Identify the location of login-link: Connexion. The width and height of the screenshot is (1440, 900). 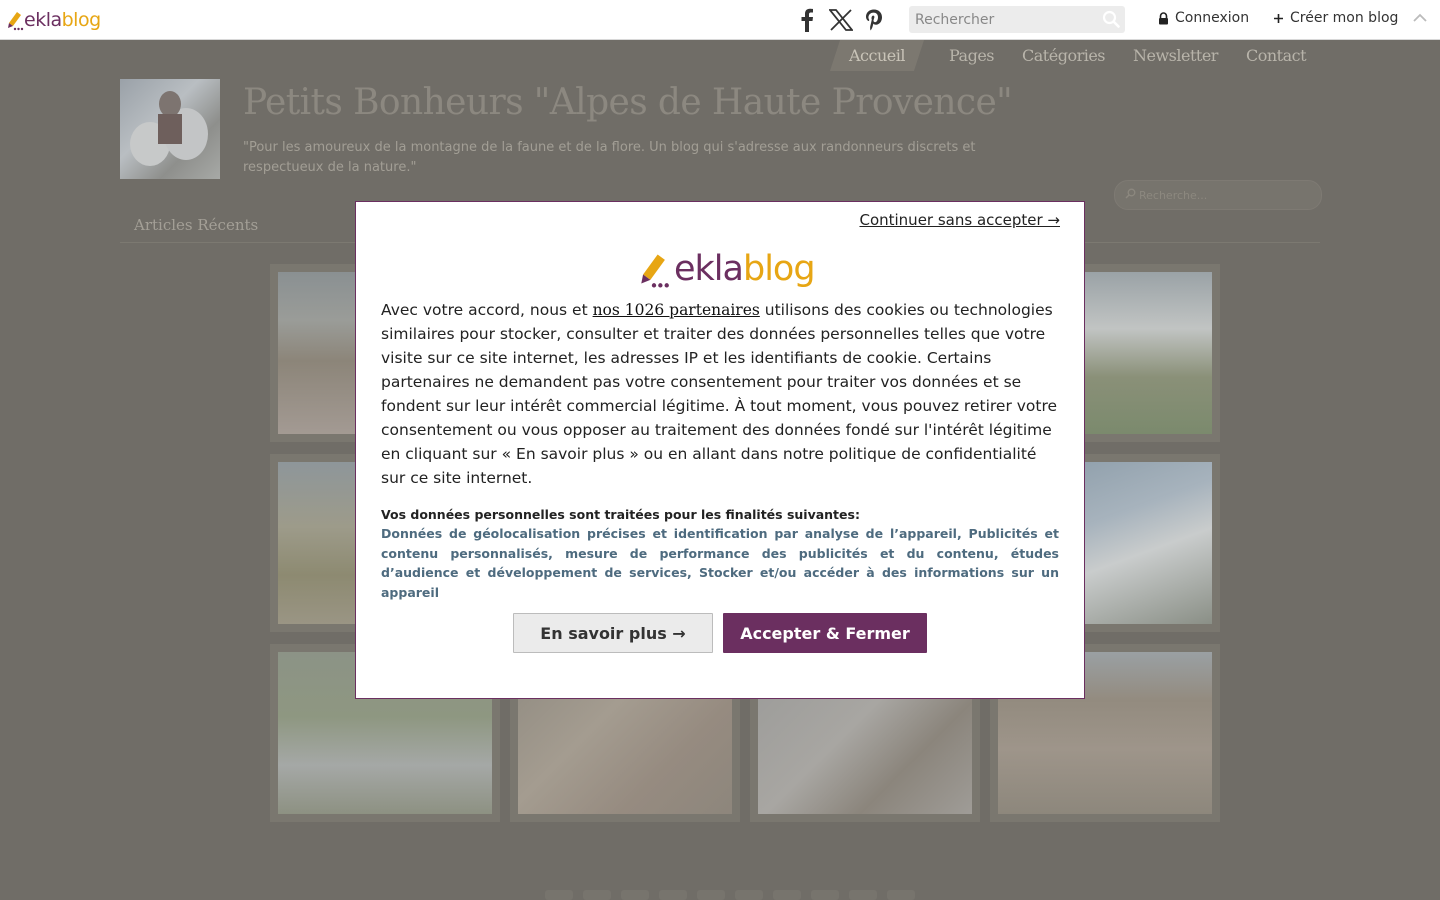
(1203, 18).